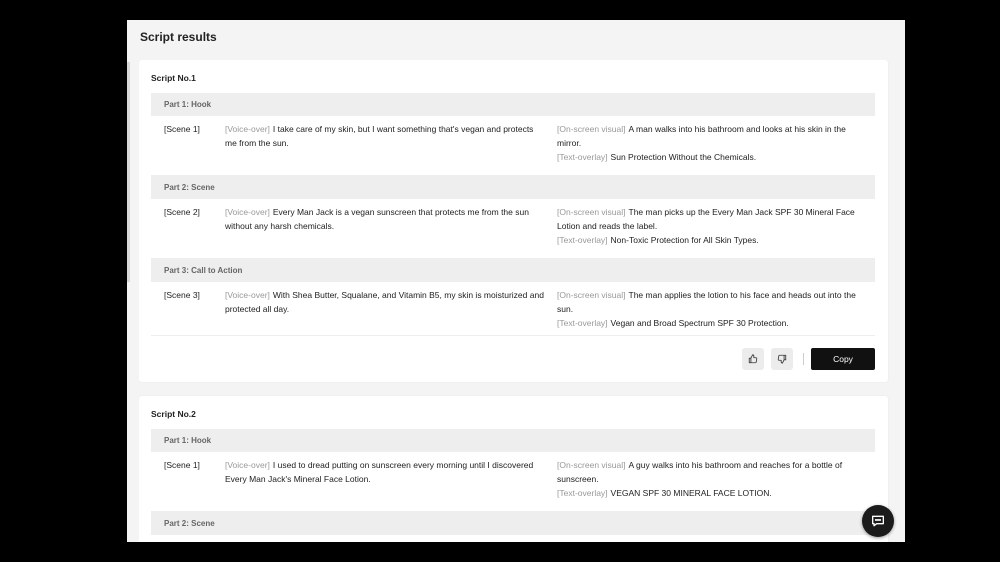 This screenshot has height=562, width=1000. I want to click on copy-button: Copy, so click(843, 359).